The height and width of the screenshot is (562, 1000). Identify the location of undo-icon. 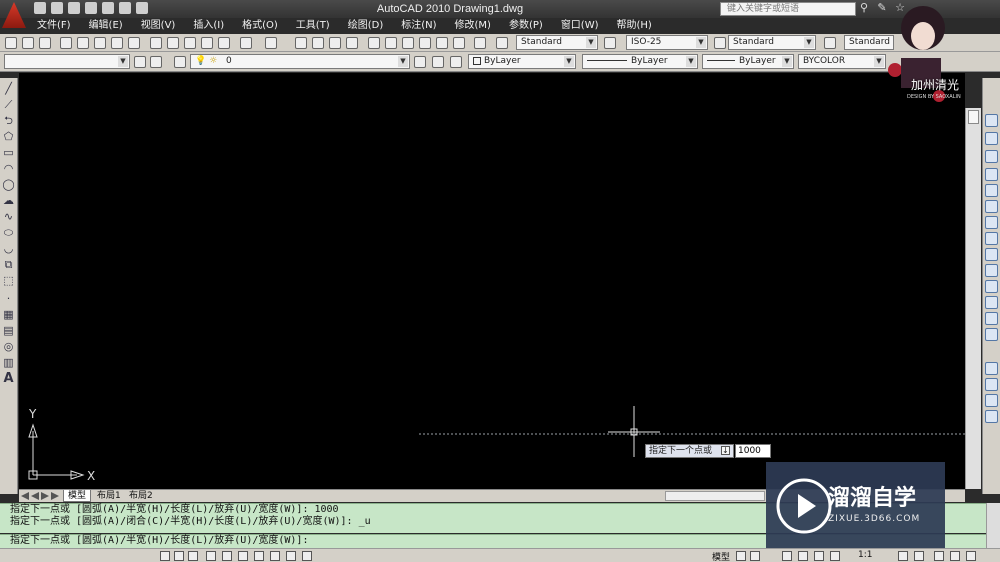
(246, 43).